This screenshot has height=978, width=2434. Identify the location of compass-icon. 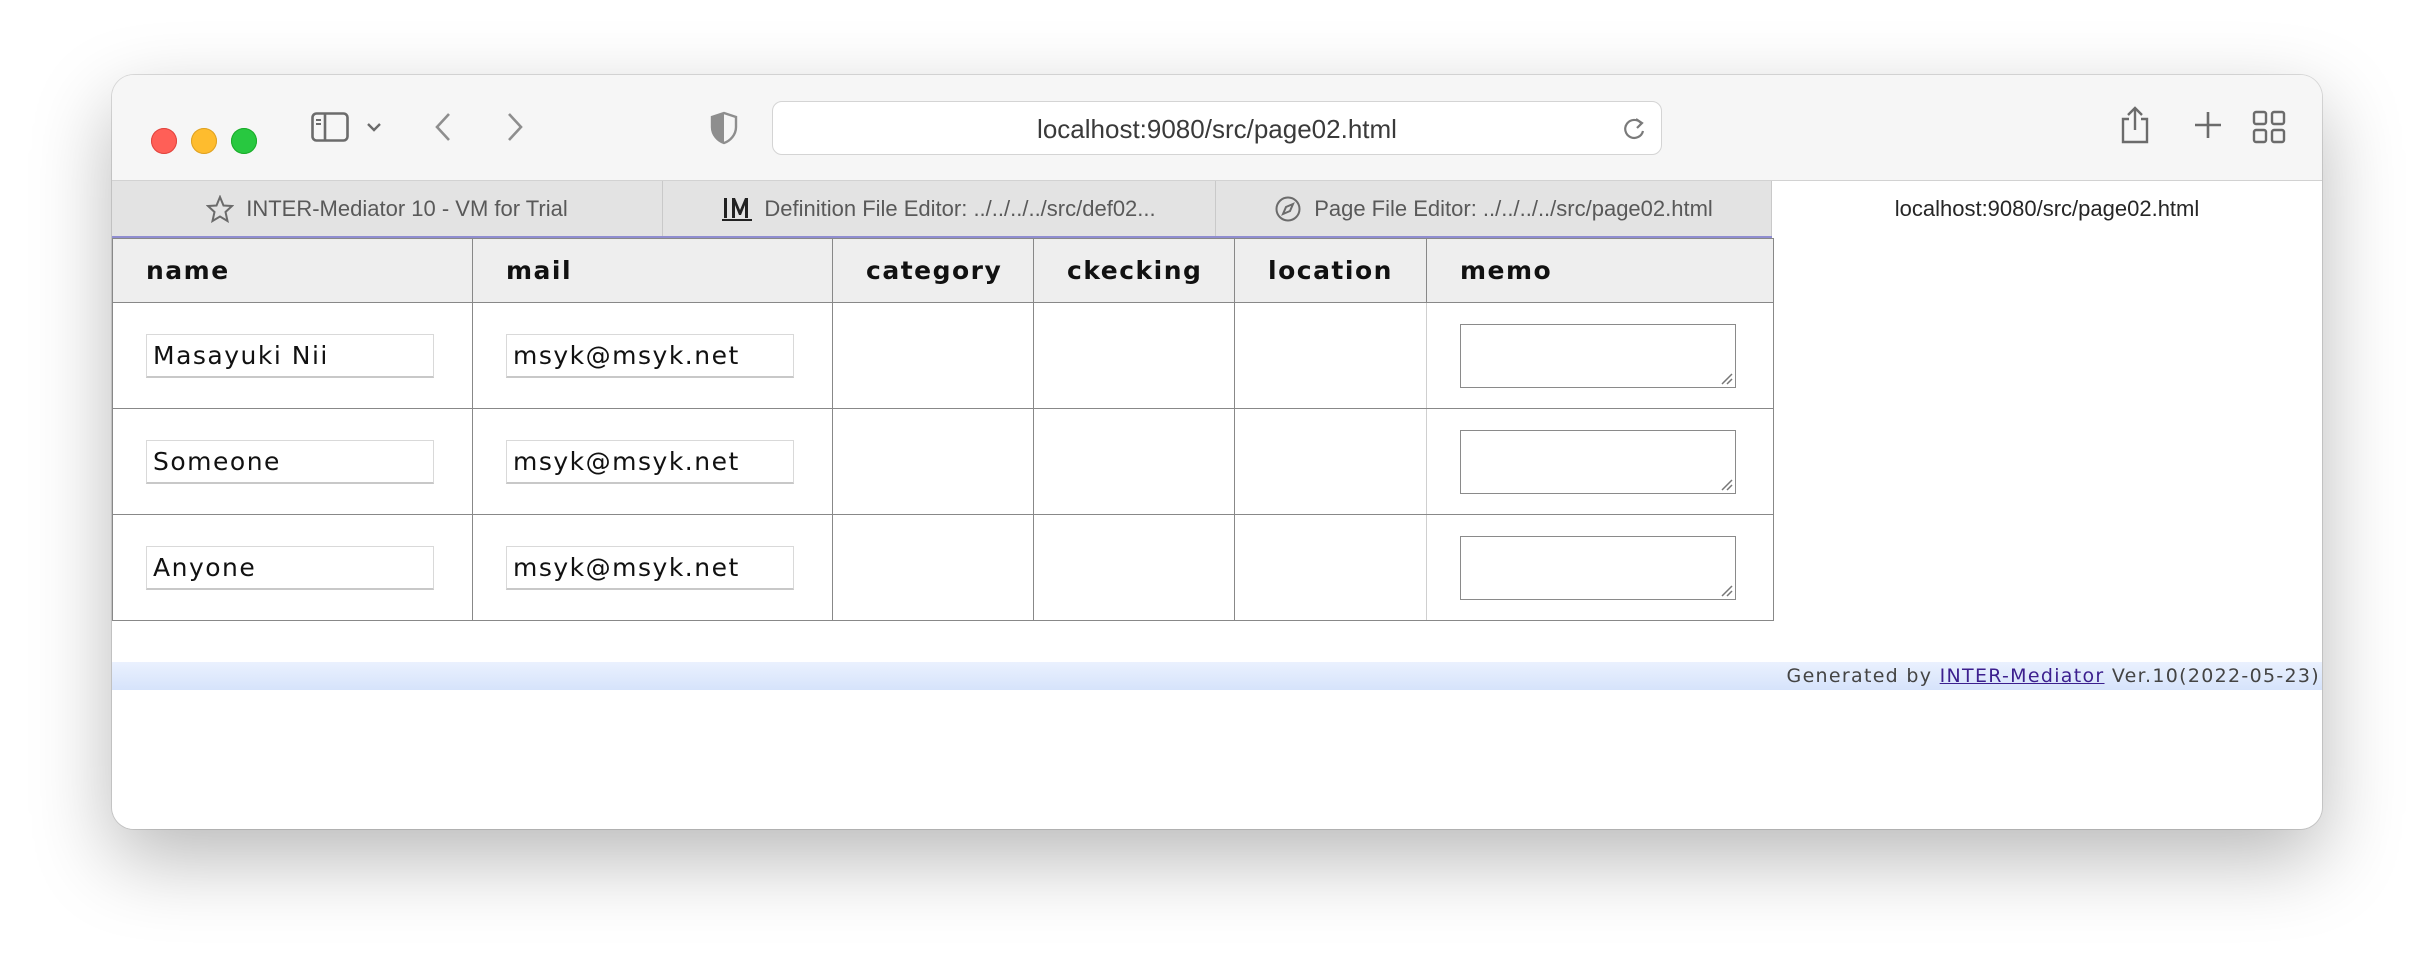
(1288, 209).